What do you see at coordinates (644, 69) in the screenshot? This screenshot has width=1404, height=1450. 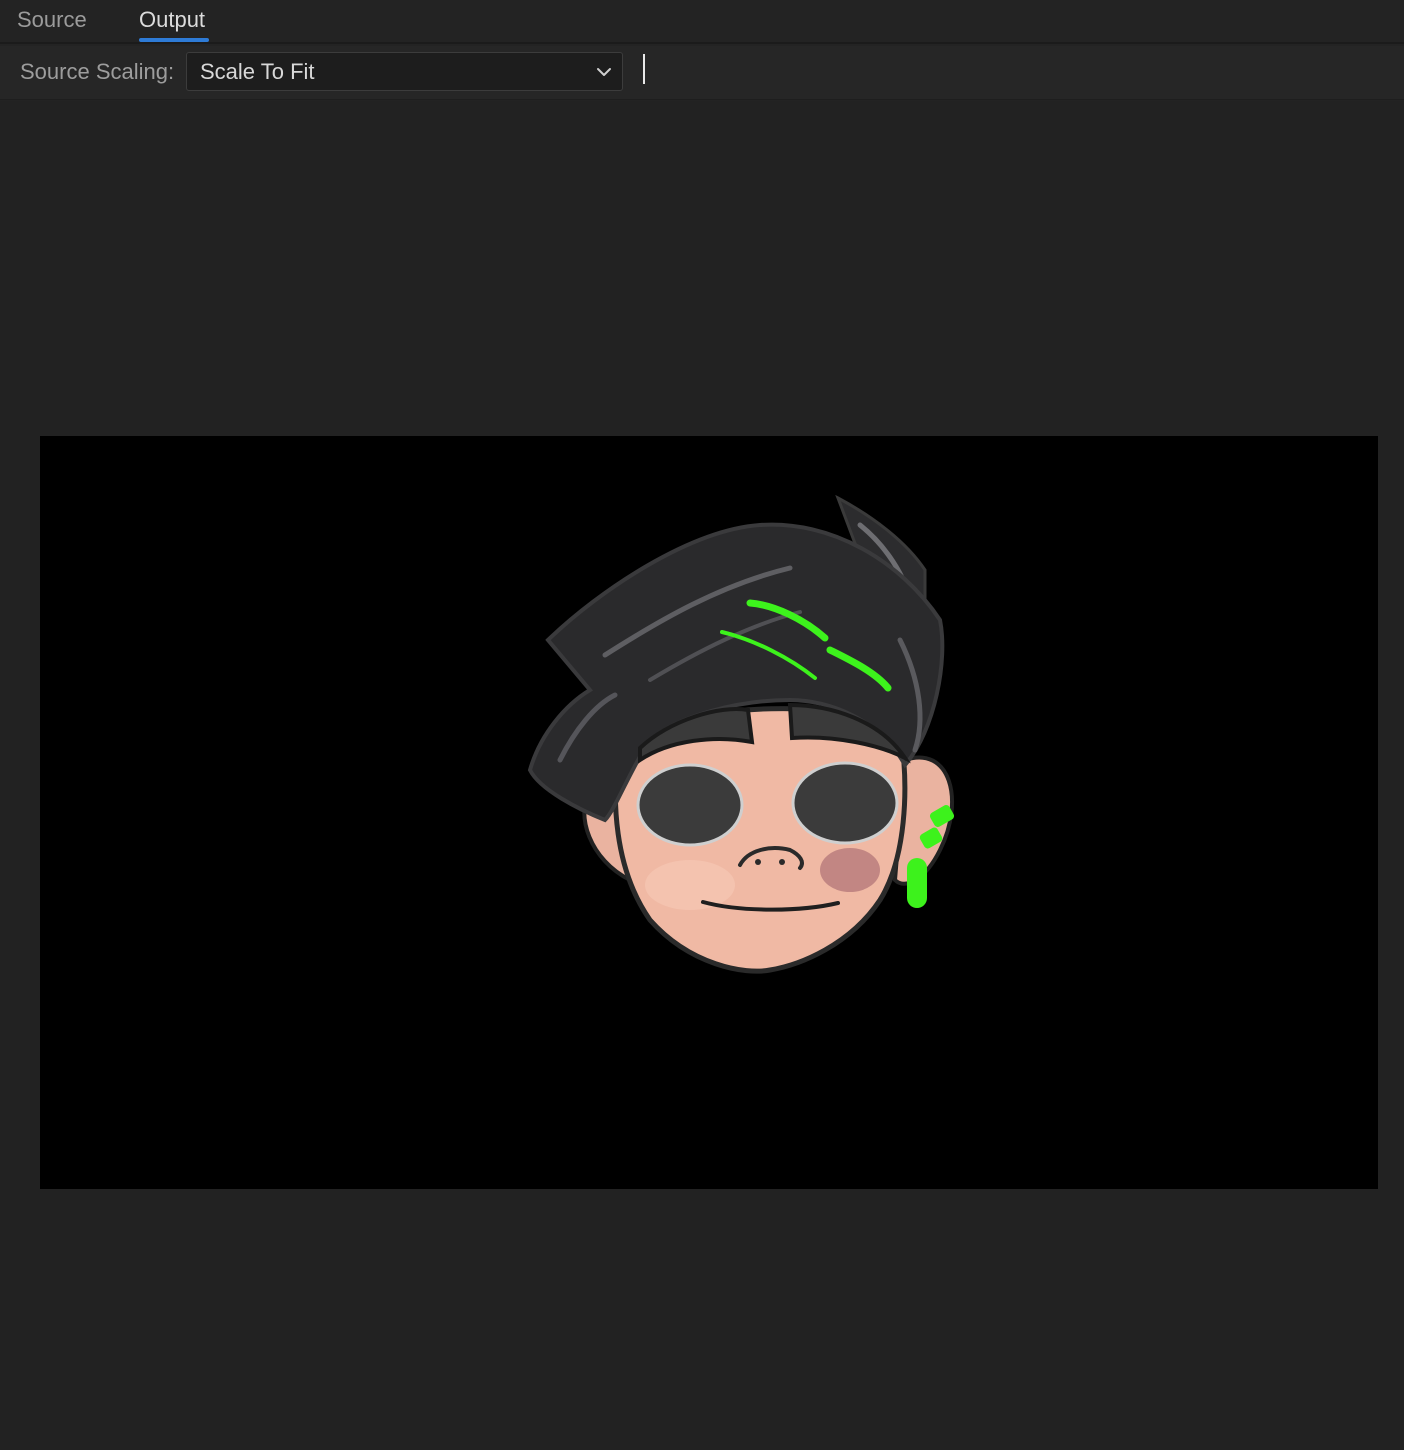 I see `text-cursor` at bounding box center [644, 69].